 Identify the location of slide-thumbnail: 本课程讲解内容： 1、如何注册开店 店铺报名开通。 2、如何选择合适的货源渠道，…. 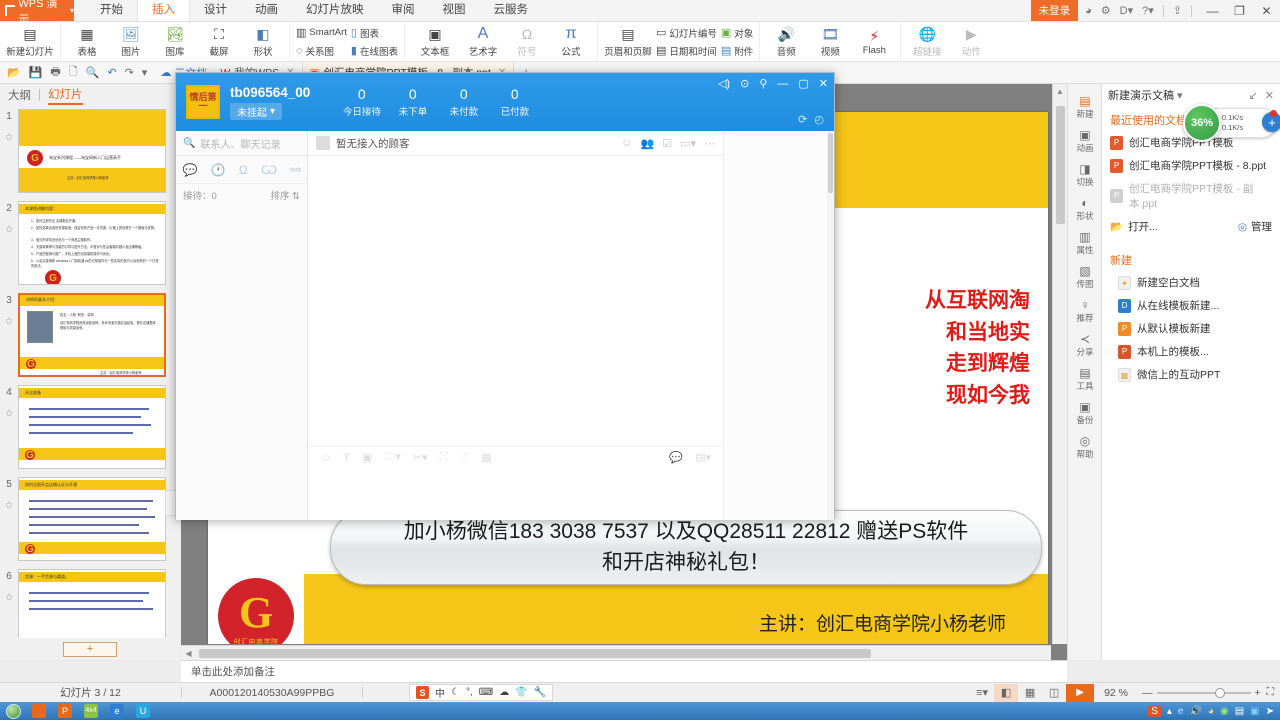
(92, 243).